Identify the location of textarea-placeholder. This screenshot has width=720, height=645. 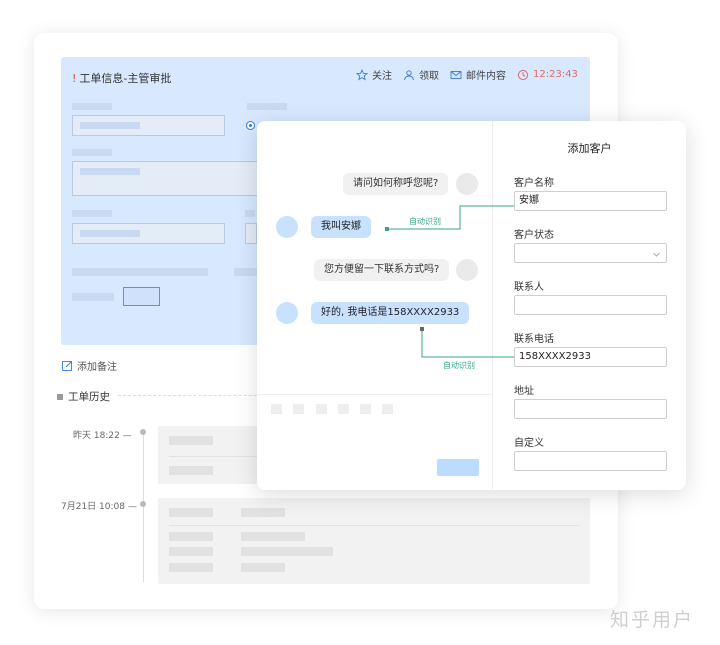
(165, 178).